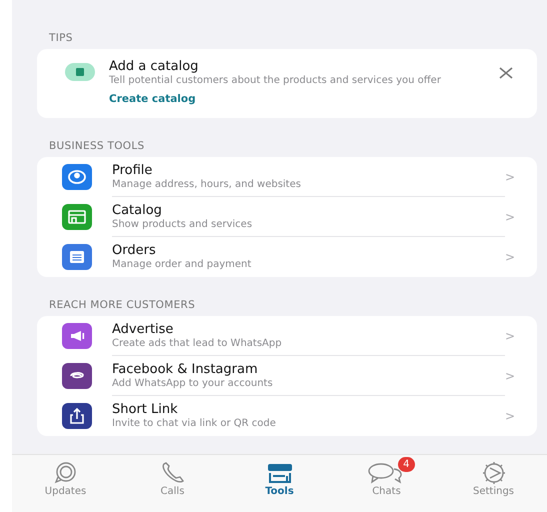  Describe the element at coordinates (173, 473) in the screenshot. I see `phone-icon` at that location.